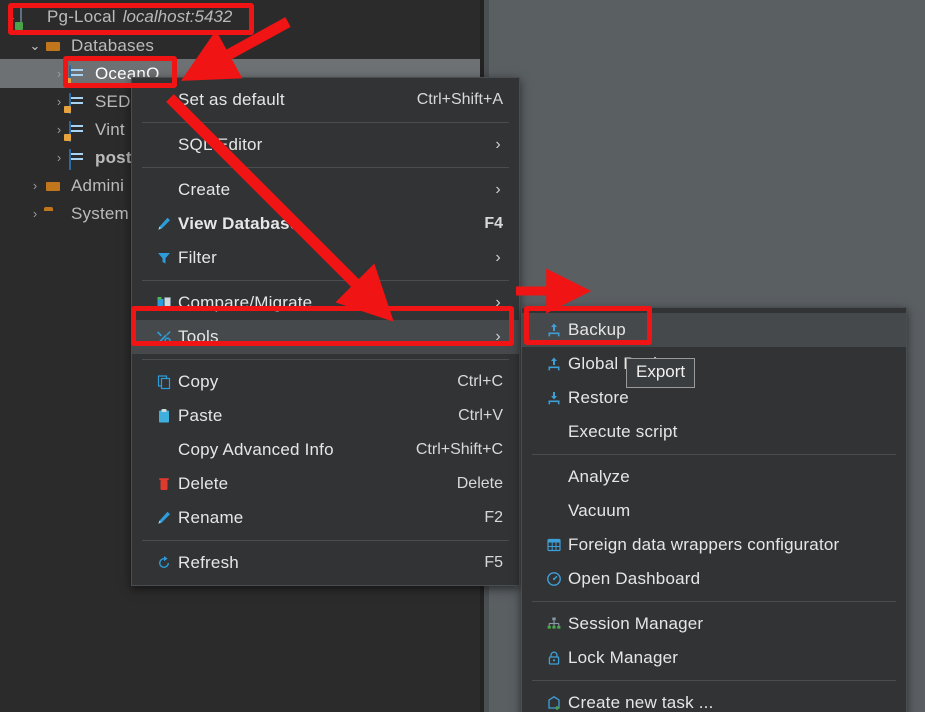  What do you see at coordinates (493, 223) in the screenshot?
I see `menu-item-shortcut: F4` at bounding box center [493, 223].